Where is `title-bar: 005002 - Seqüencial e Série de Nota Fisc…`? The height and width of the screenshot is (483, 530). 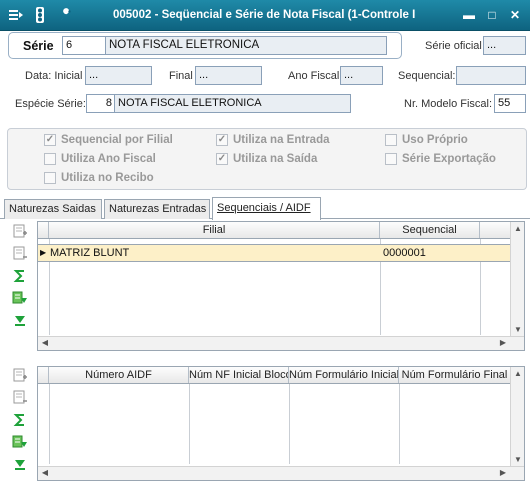
title-bar: 005002 - Seqüencial e Série de Nota Fisc… is located at coordinates (265, 15).